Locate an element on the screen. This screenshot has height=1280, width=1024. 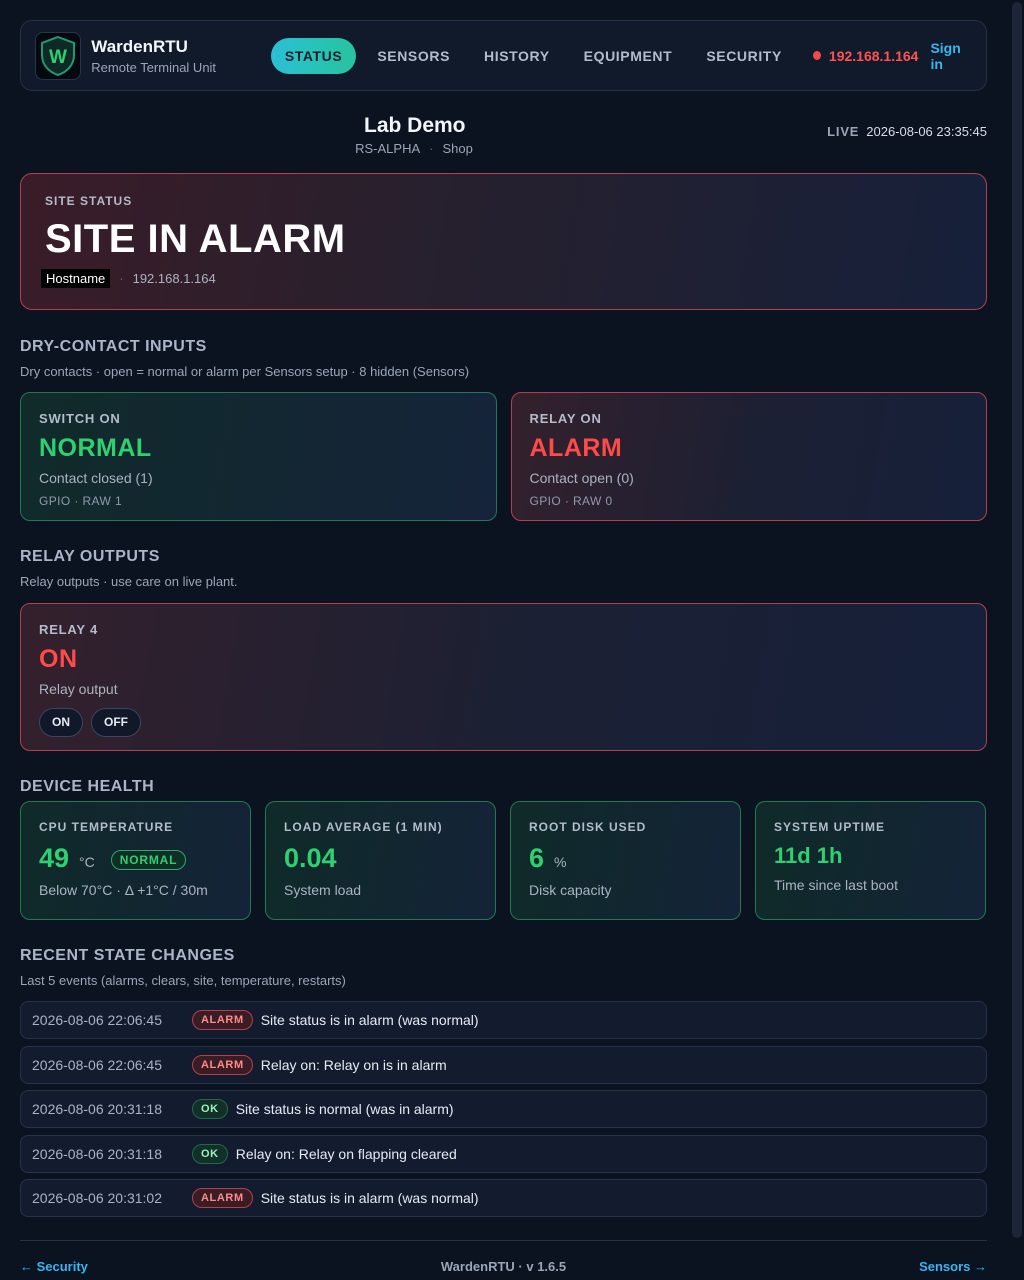
health-desc: Disk capacity is located at coordinates (570, 890).